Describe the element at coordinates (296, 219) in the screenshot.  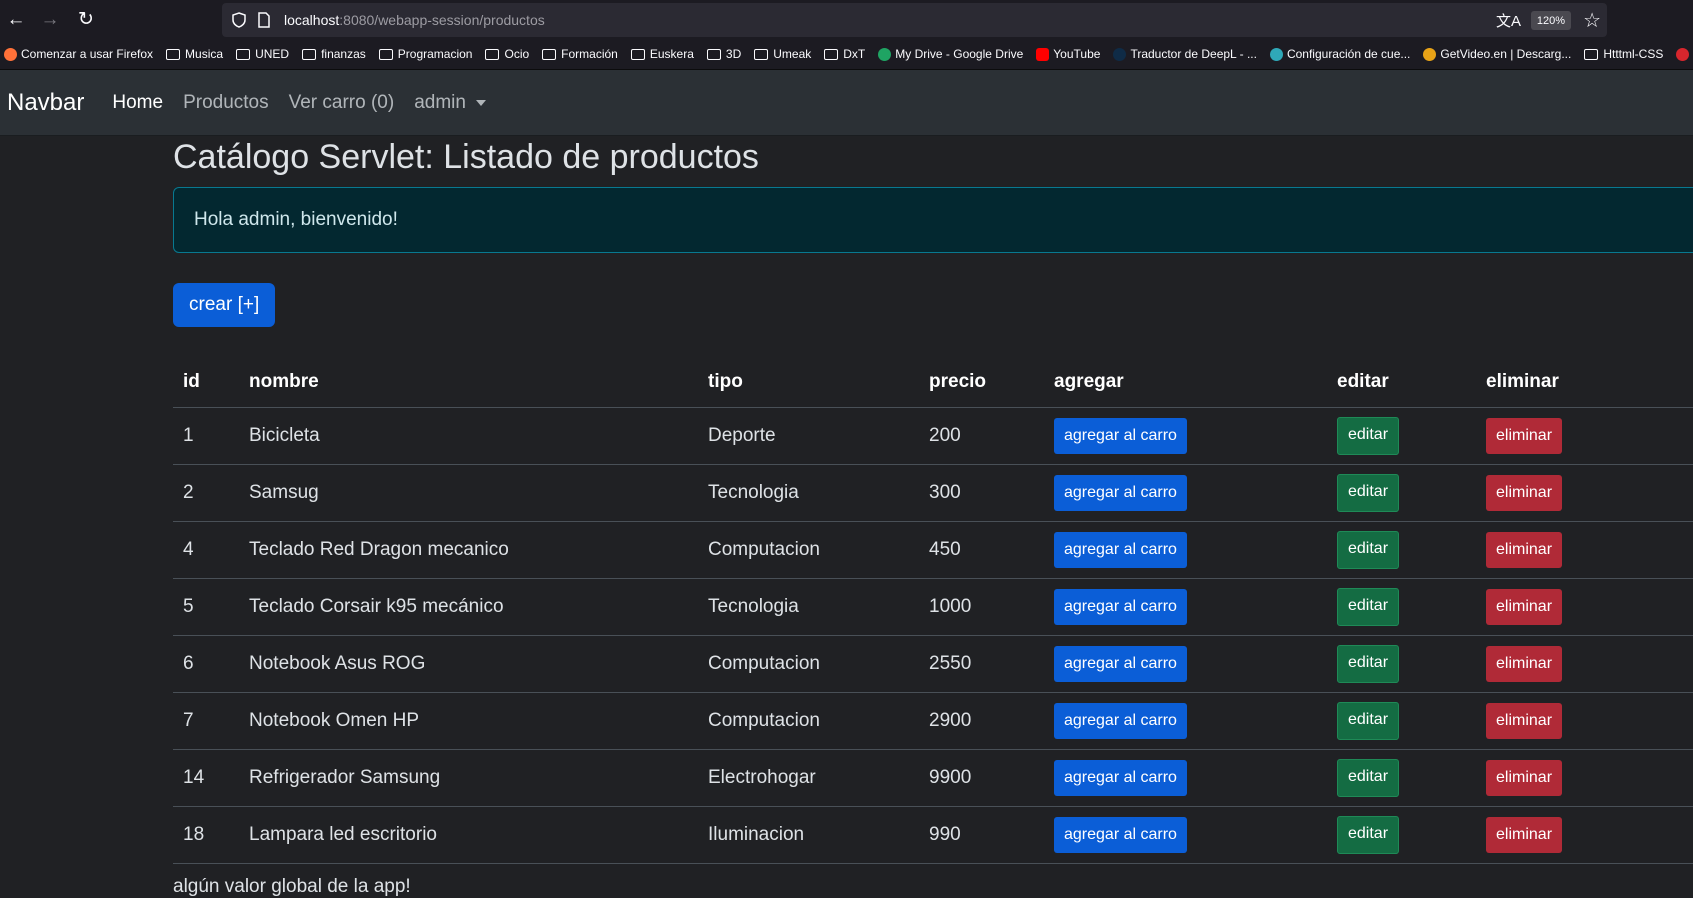
I see `welcome-alert-text: Hola admin, bienvenido!` at that location.